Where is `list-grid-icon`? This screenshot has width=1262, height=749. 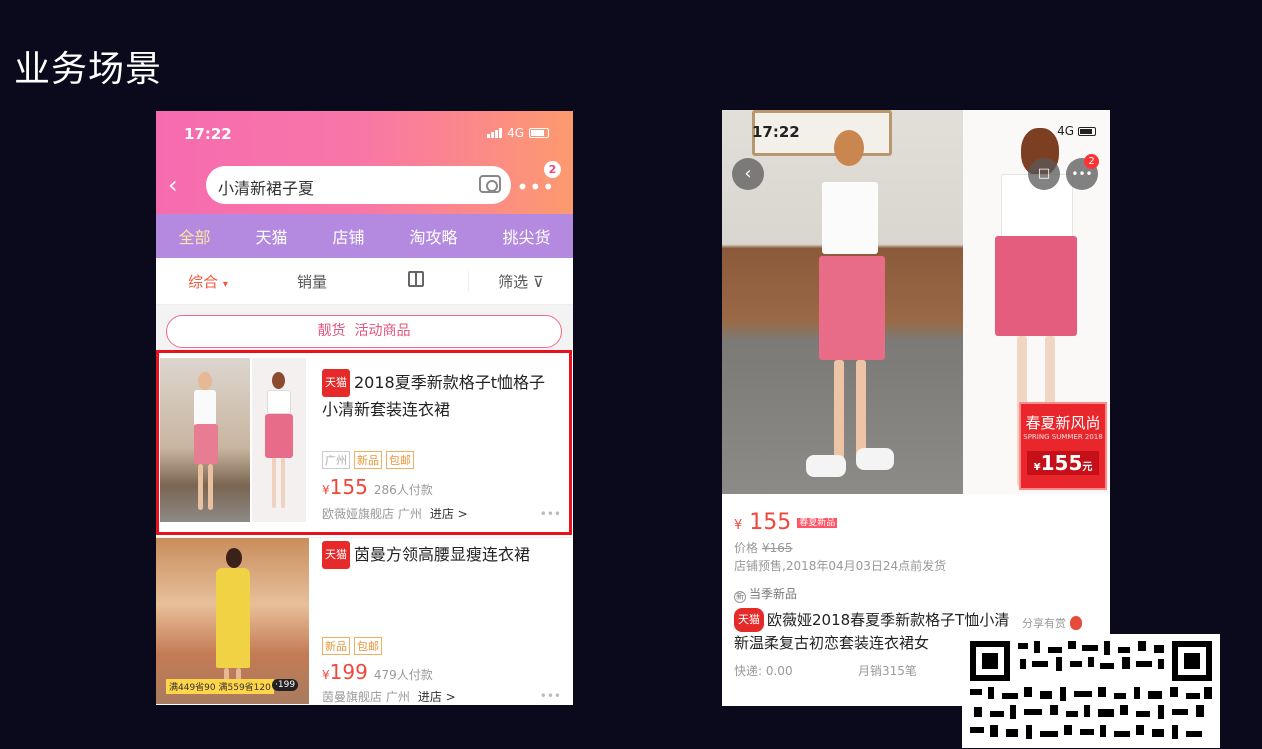 list-grid-icon is located at coordinates (416, 279).